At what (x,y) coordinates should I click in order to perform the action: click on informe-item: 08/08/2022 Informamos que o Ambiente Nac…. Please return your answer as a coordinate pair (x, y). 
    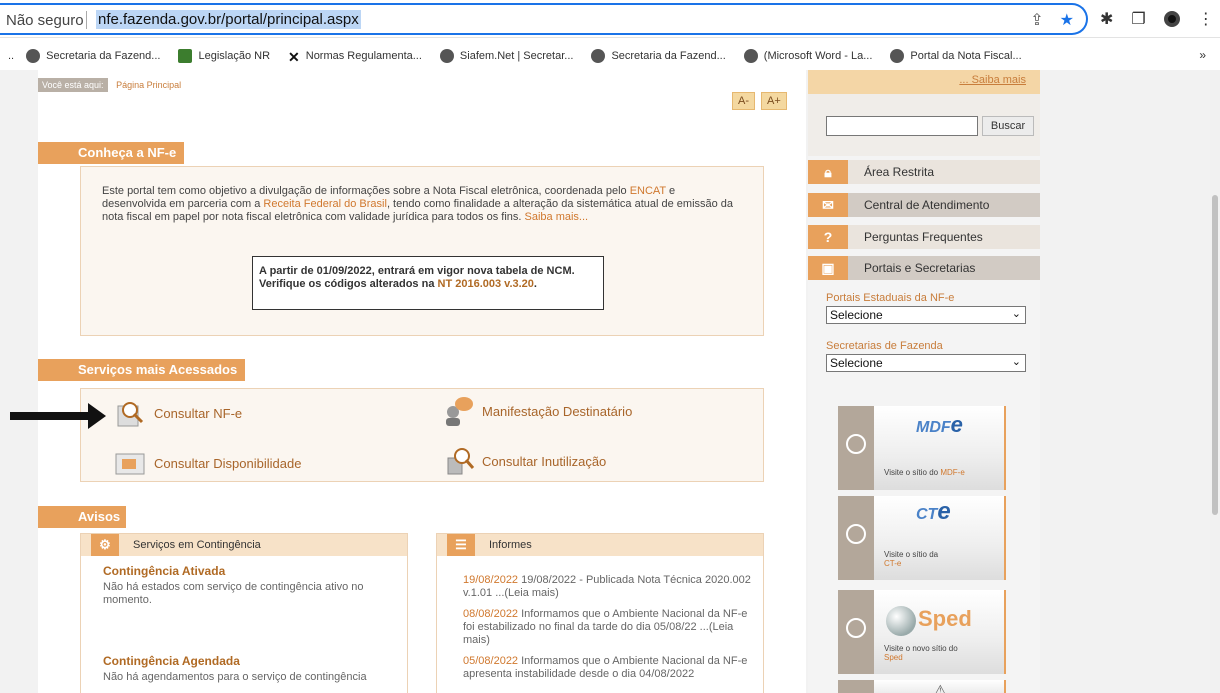
    Looking at the image, I should click on (608, 627).